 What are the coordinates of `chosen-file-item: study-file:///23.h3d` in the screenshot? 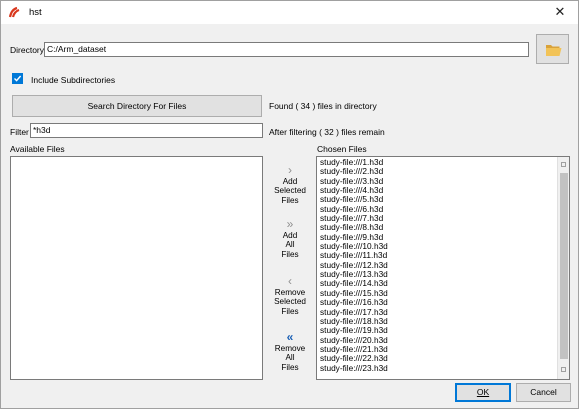 It's located at (437, 368).